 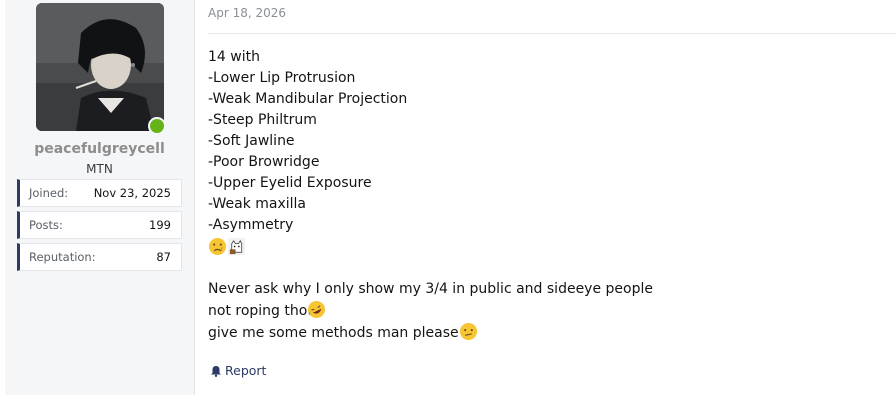 What do you see at coordinates (251, 225) in the screenshot?
I see `body-line: -Asymmetry` at bounding box center [251, 225].